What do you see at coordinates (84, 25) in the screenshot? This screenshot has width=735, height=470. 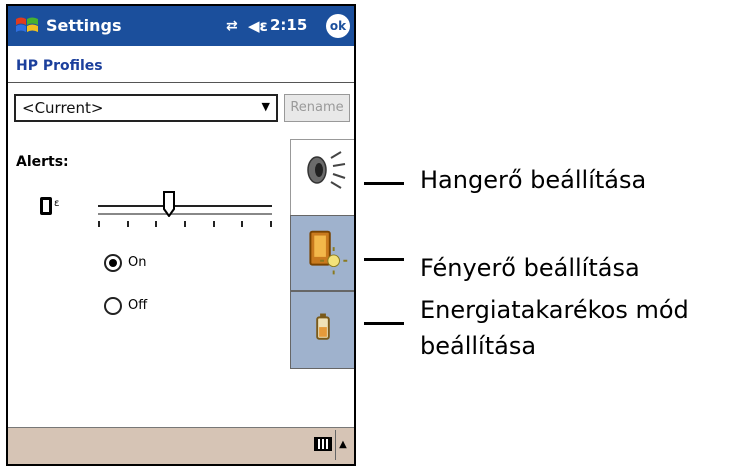 I see `app-title: Settings` at bounding box center [84, 25].